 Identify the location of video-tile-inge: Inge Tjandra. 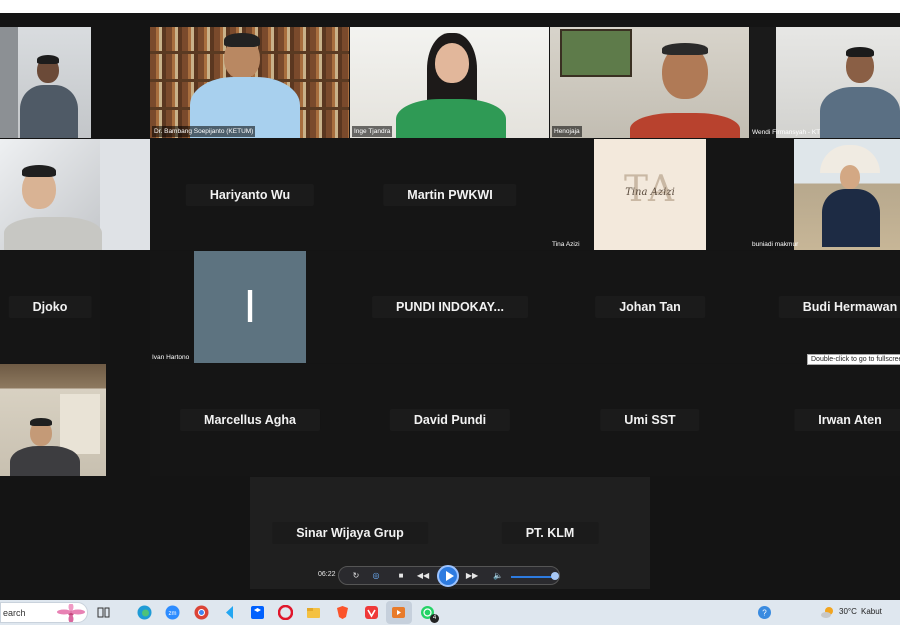
(449, 82).